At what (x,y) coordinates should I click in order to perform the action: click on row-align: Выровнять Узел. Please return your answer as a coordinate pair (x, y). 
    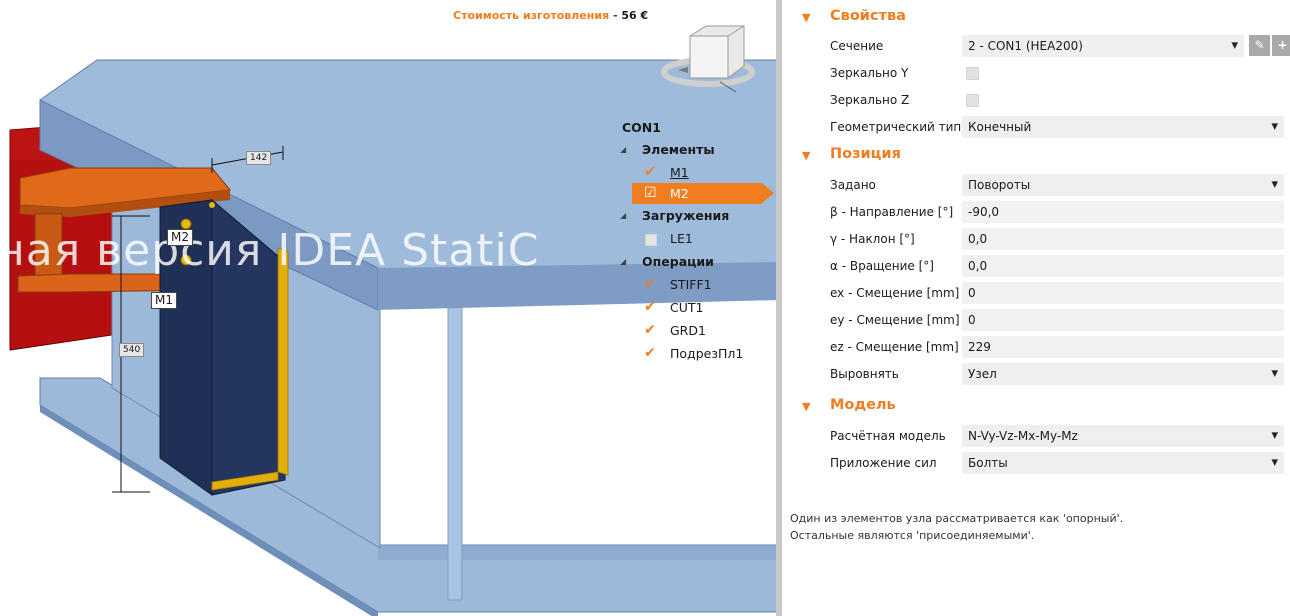
    Looking at the image, I should click on (1036, 374).